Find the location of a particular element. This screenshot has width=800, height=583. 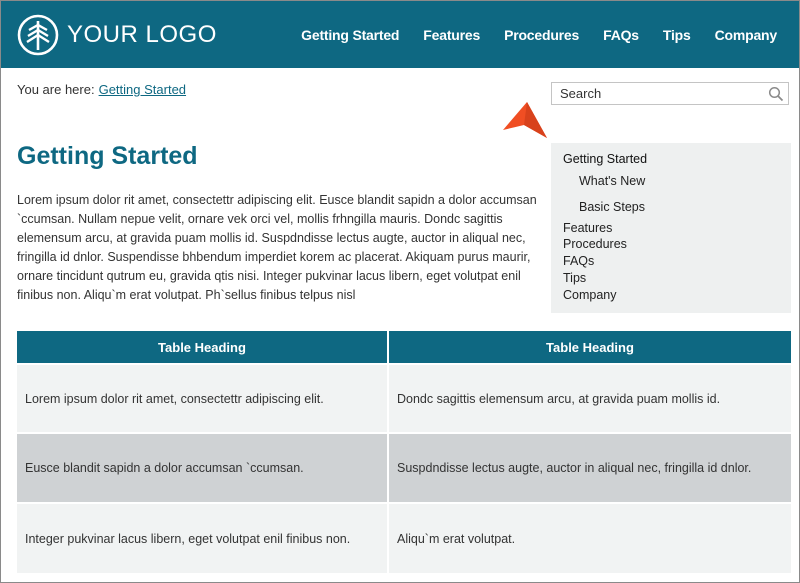

logo-text: YOUR LOGO is located at coordinates (142, 34).